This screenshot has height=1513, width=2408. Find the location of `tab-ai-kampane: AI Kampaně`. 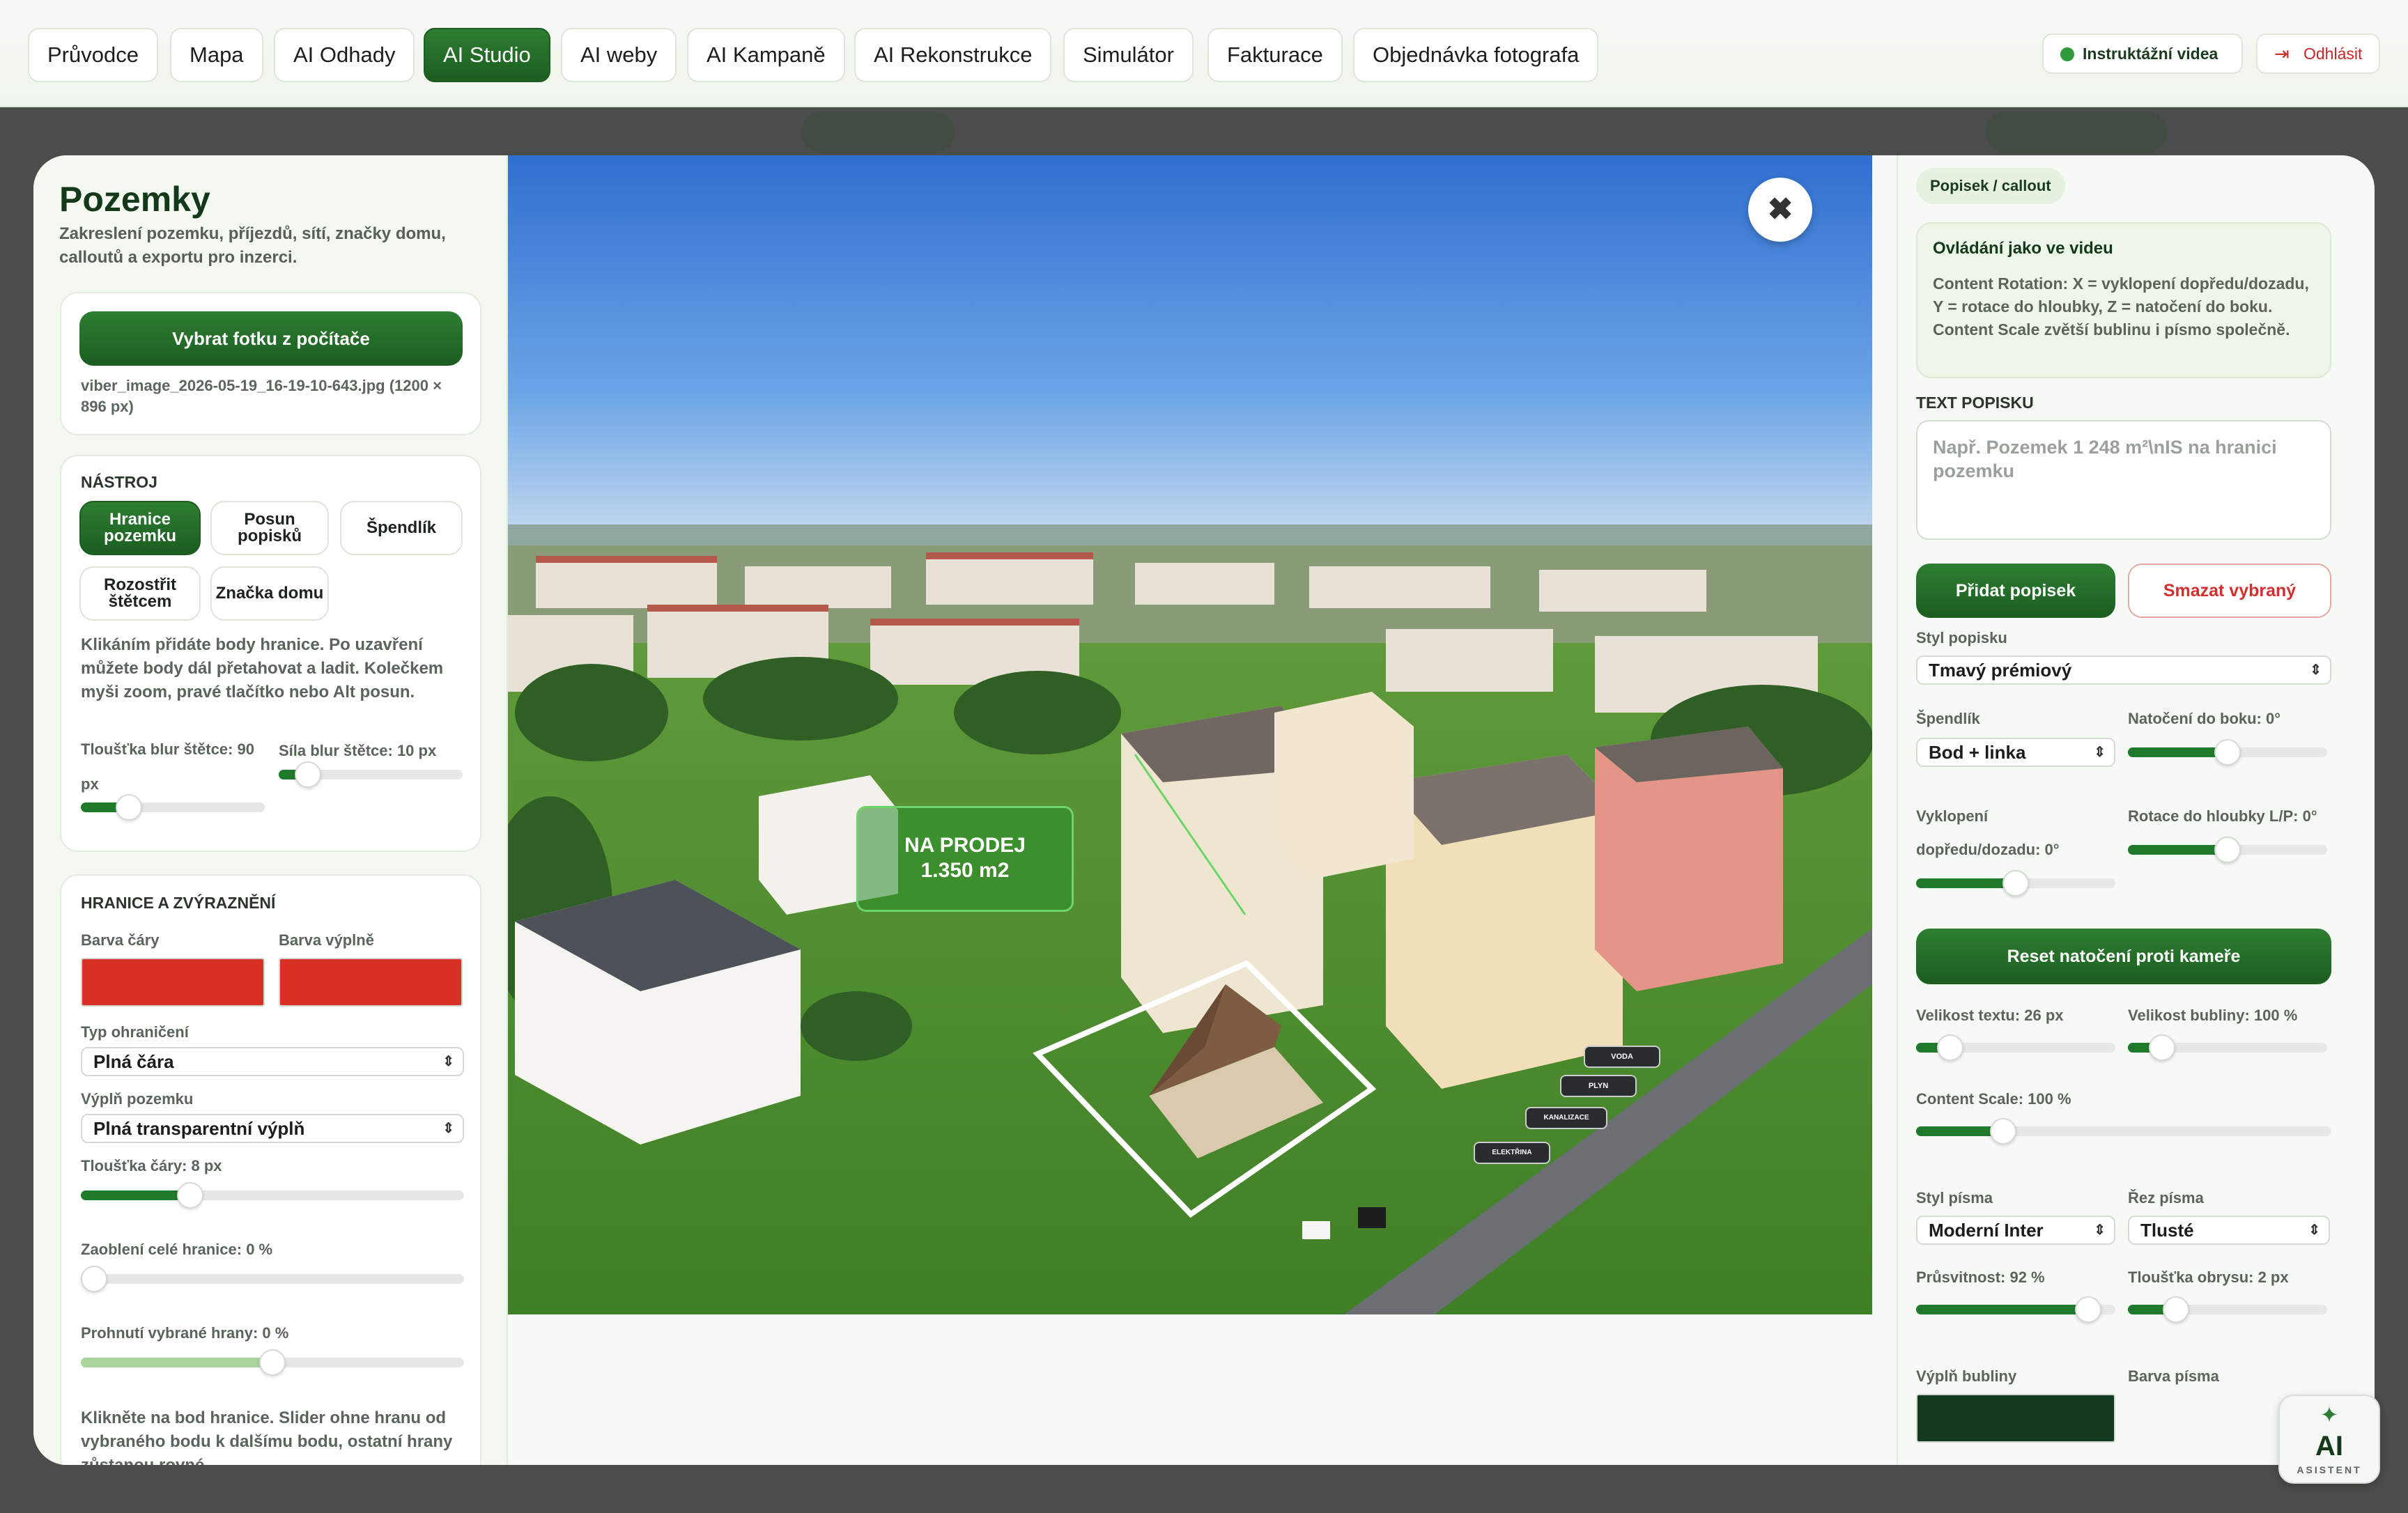

tab-ai-kampane: AI Kampaně is located at coordinates (766, 55).